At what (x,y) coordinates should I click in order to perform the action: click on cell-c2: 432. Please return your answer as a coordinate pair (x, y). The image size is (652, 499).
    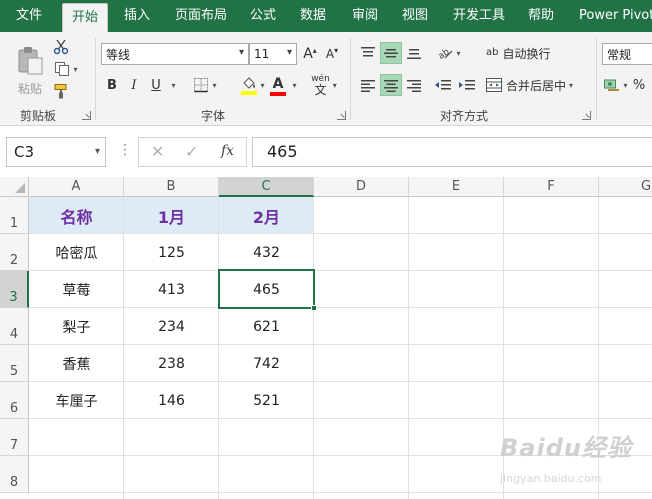
    Looking at the image, I should click on (266, 252).